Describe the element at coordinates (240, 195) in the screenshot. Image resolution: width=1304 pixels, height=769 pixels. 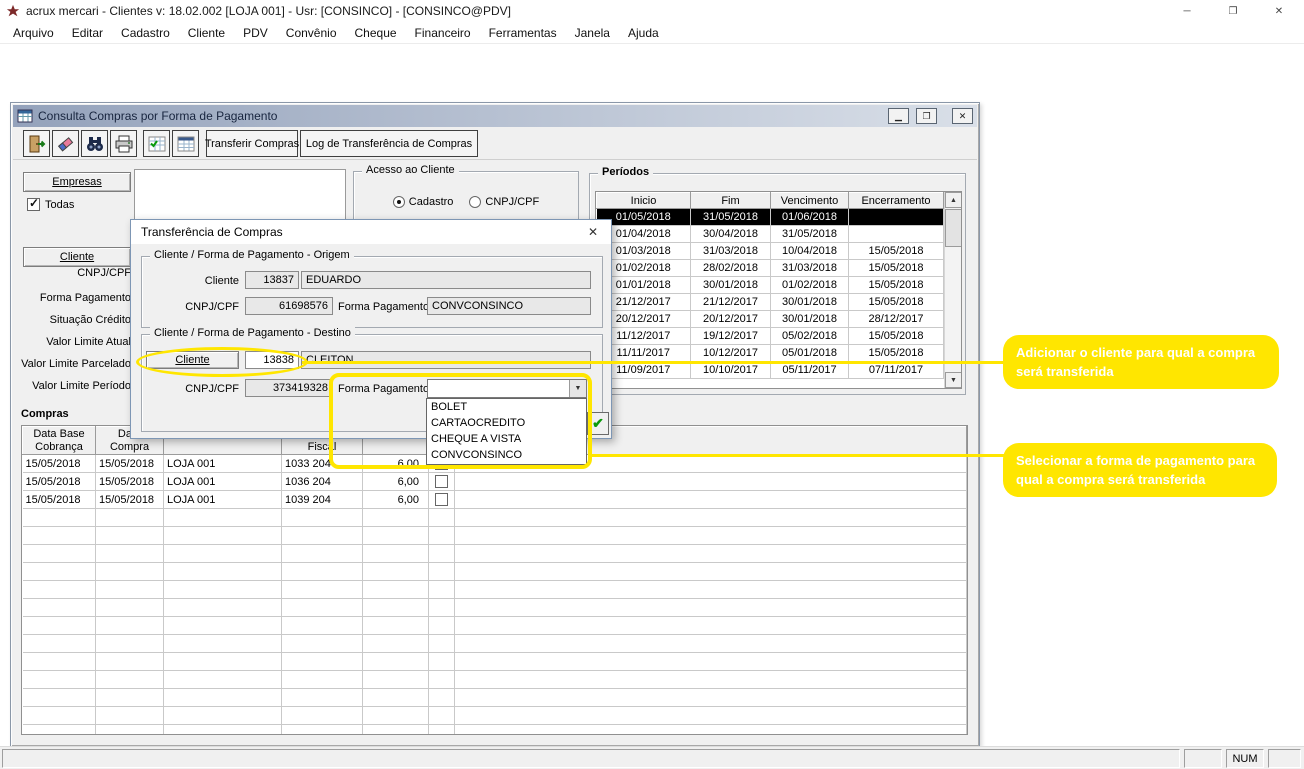
I see `empresas-listbox` at that location.